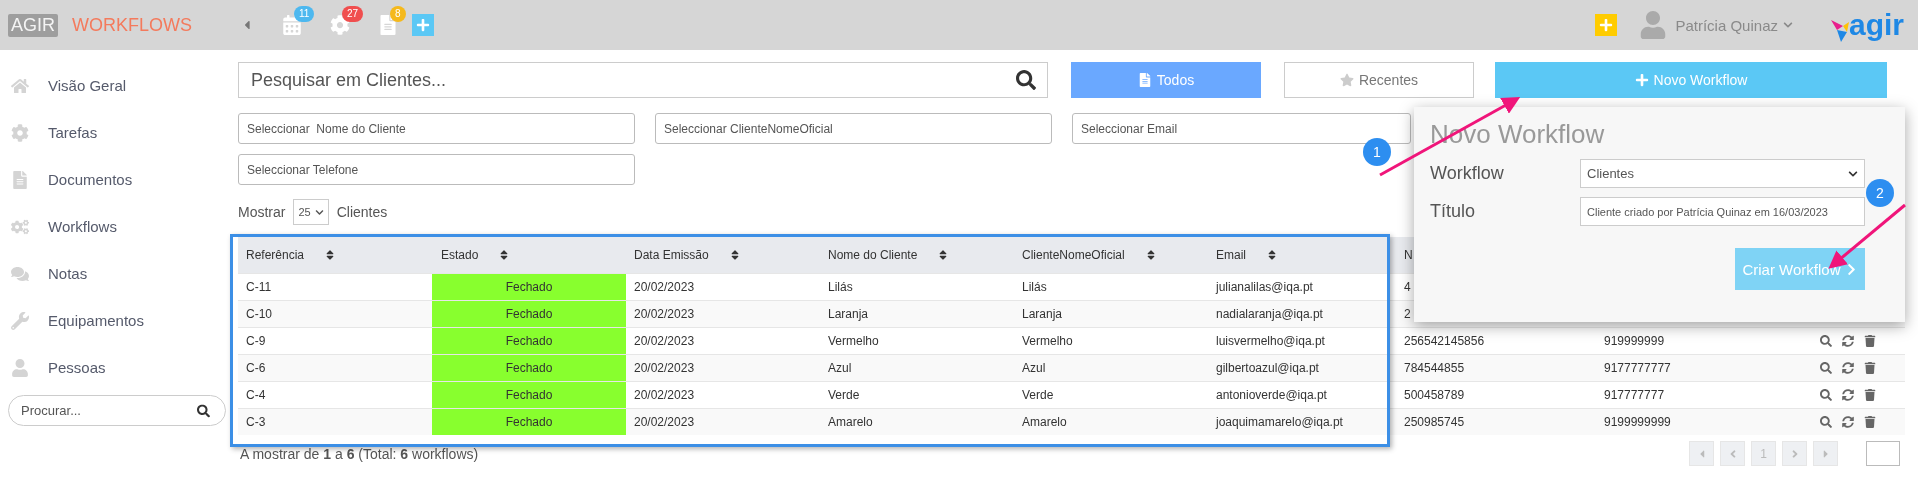  Describe the element at coordinates (256, 395) in the screenshot. I see `table-cell-text: C-4` at that location.